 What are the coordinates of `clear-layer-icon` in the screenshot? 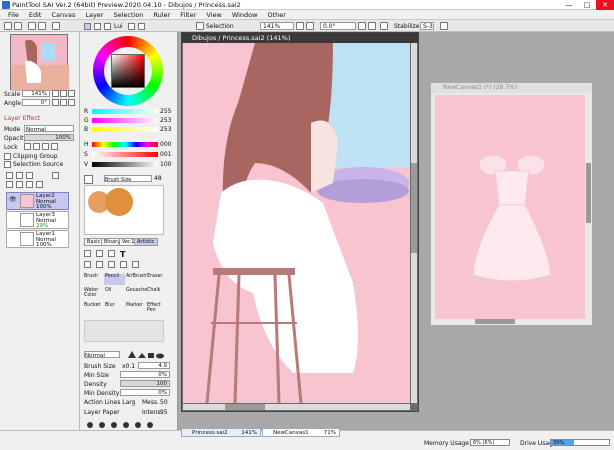 It's located at (29, 184).